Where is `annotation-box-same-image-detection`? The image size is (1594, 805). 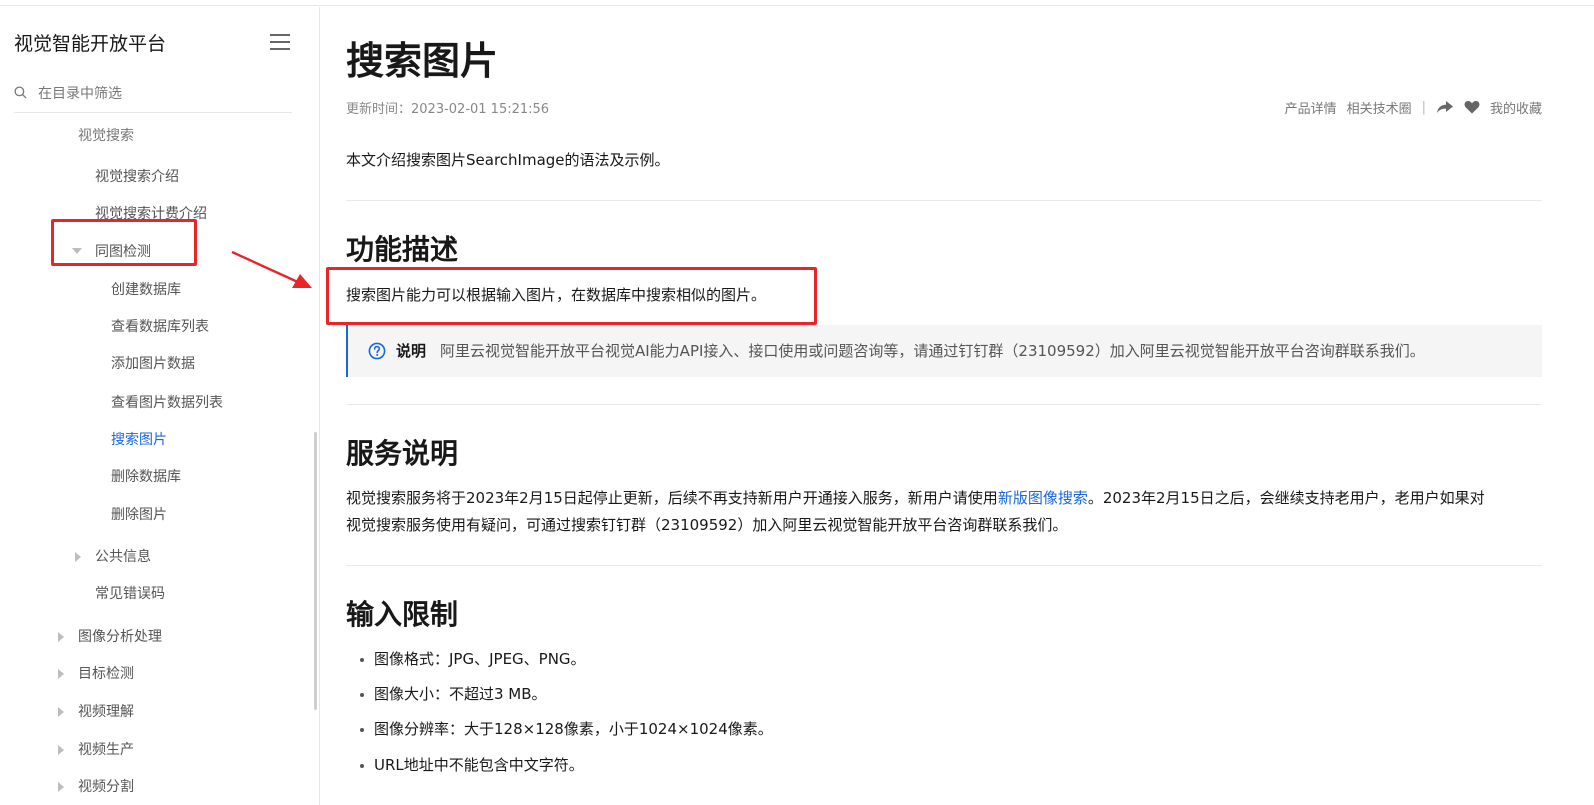
annotation-box-same-image-detection is located at coordinates (124, 242).